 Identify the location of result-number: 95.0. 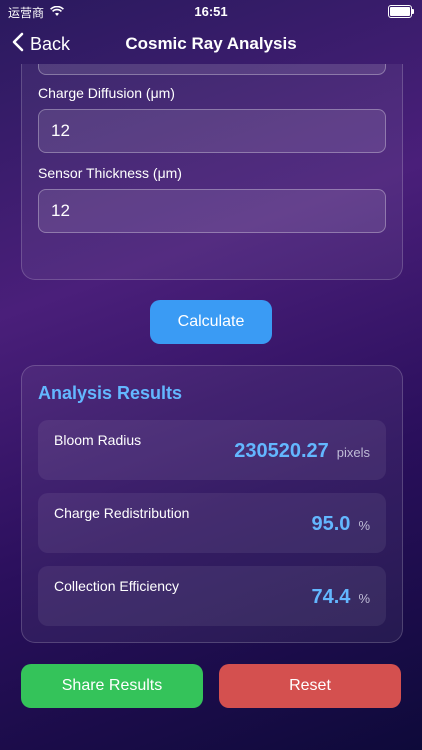
(331, 524).